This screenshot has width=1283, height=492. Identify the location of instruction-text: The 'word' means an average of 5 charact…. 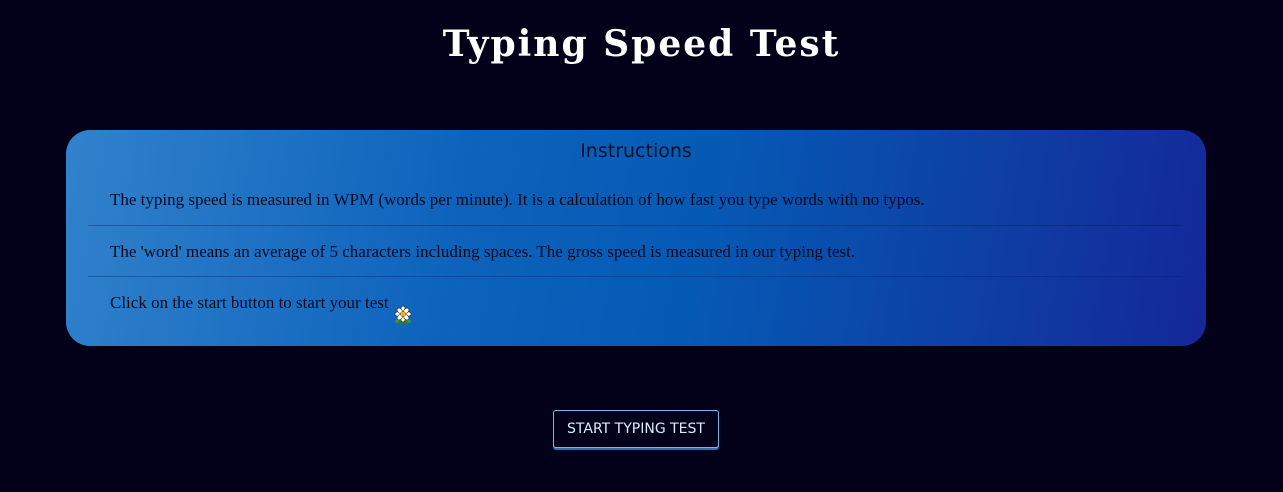
(483, 251).